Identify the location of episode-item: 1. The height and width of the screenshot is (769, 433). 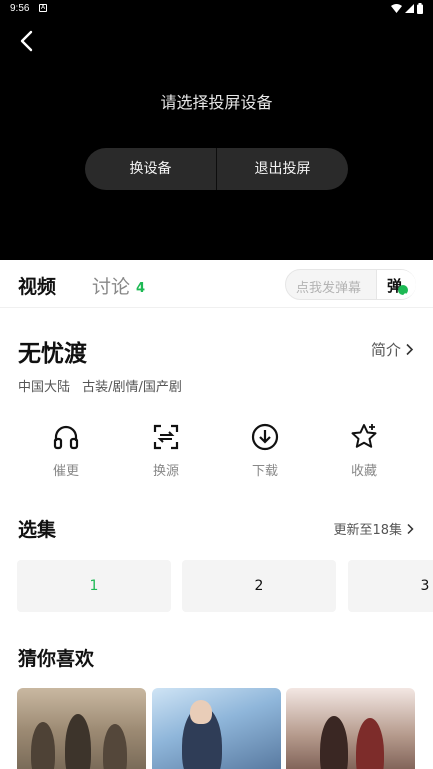
(94, 586).